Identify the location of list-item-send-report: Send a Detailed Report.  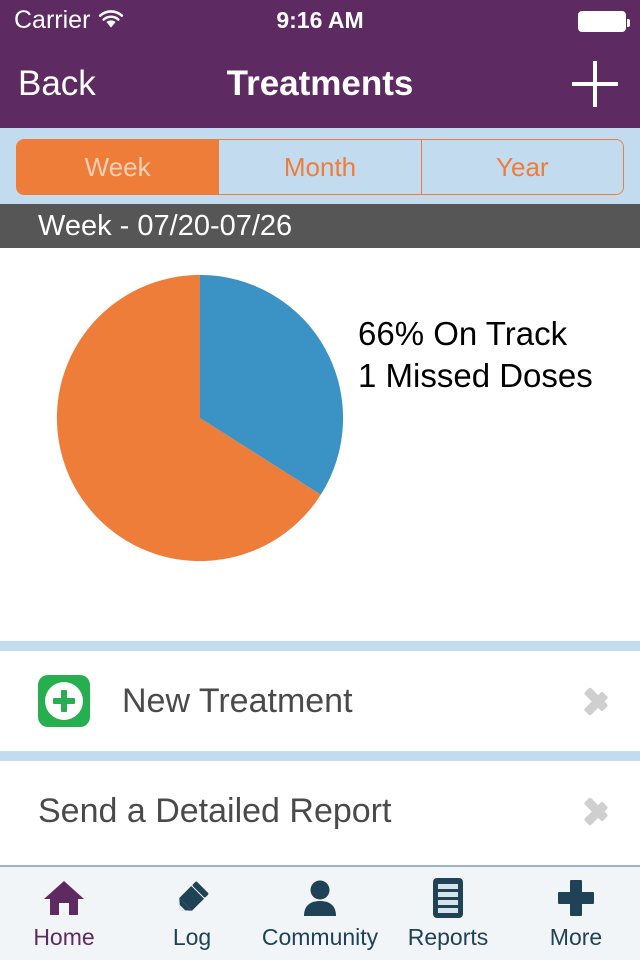
(320, 811).